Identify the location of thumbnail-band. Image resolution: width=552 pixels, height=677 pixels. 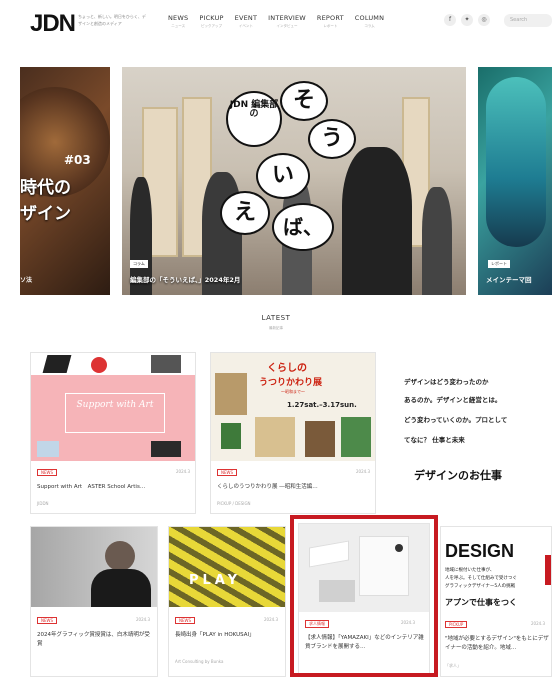
(113, 364).